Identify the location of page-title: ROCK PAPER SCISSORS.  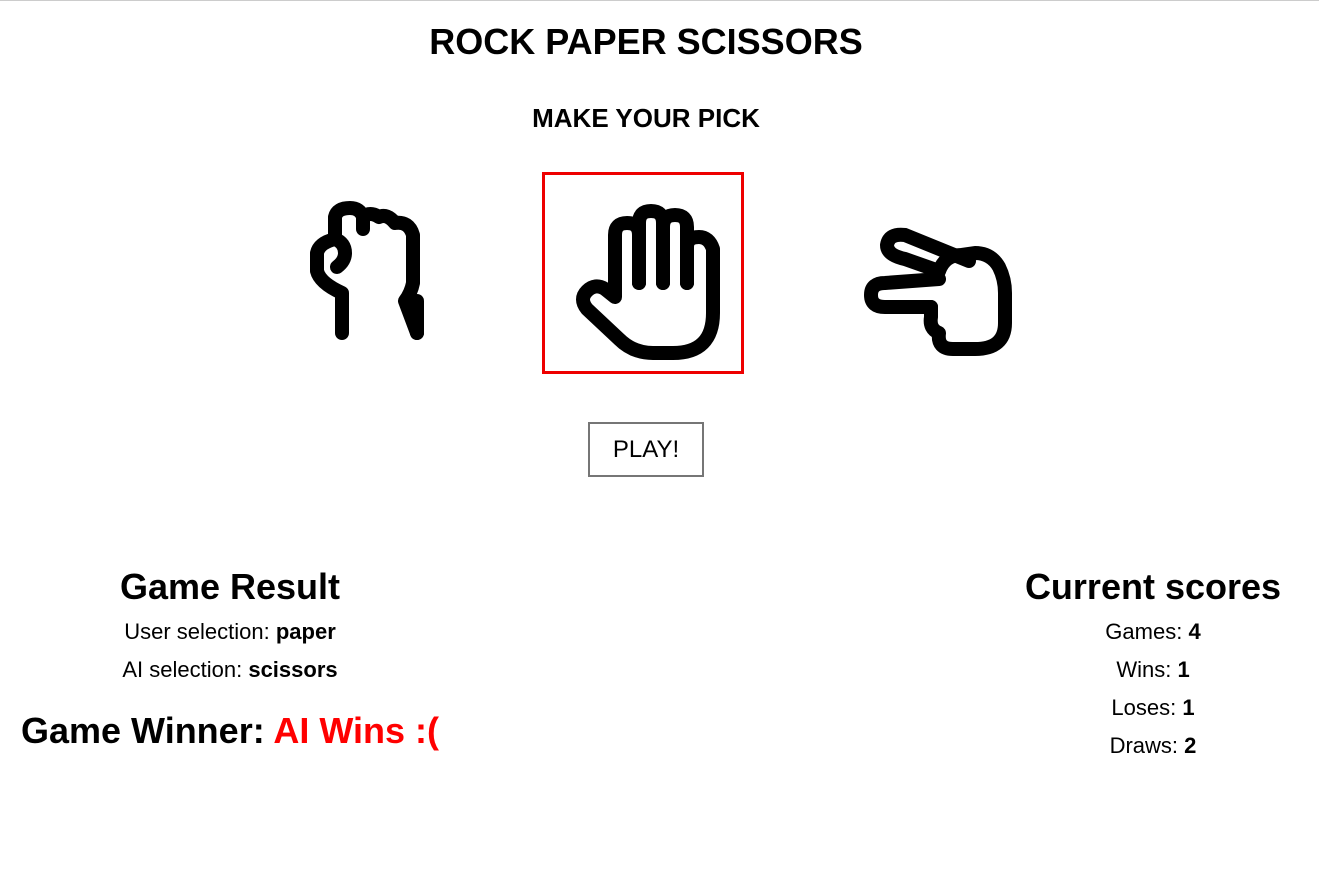
(646, 41).